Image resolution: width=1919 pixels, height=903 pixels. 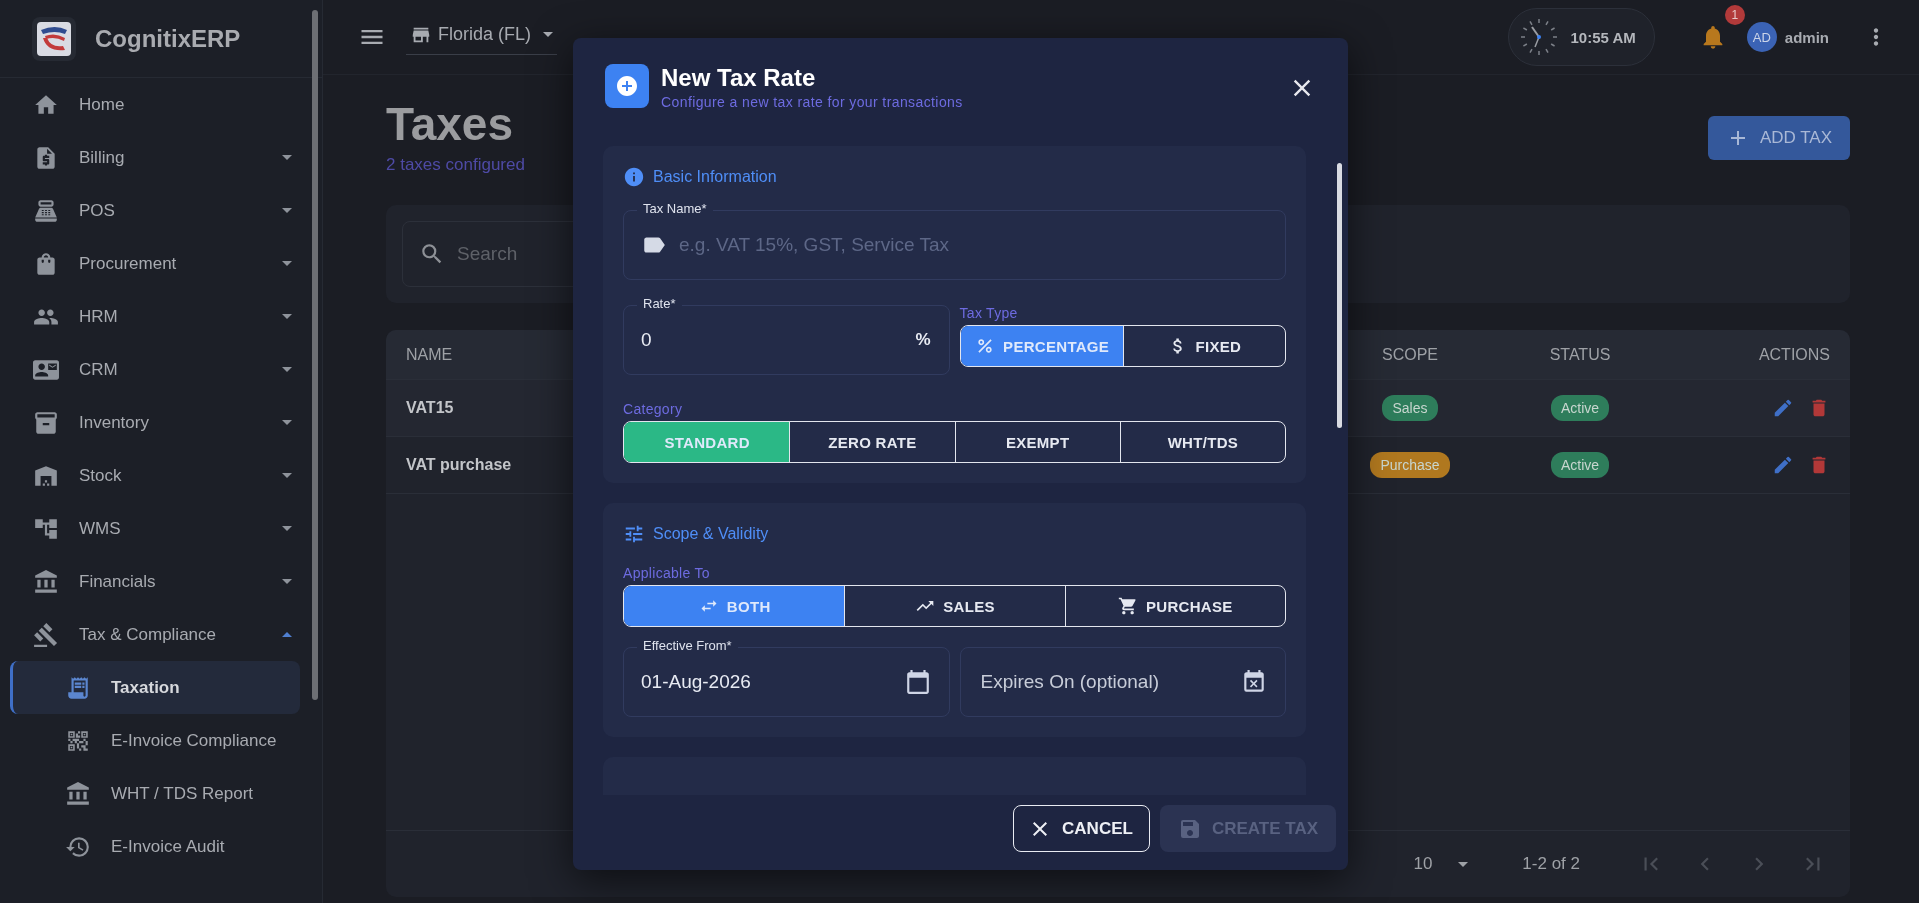 I want to click on notification-count: 1, so click(x=1734, y=15).